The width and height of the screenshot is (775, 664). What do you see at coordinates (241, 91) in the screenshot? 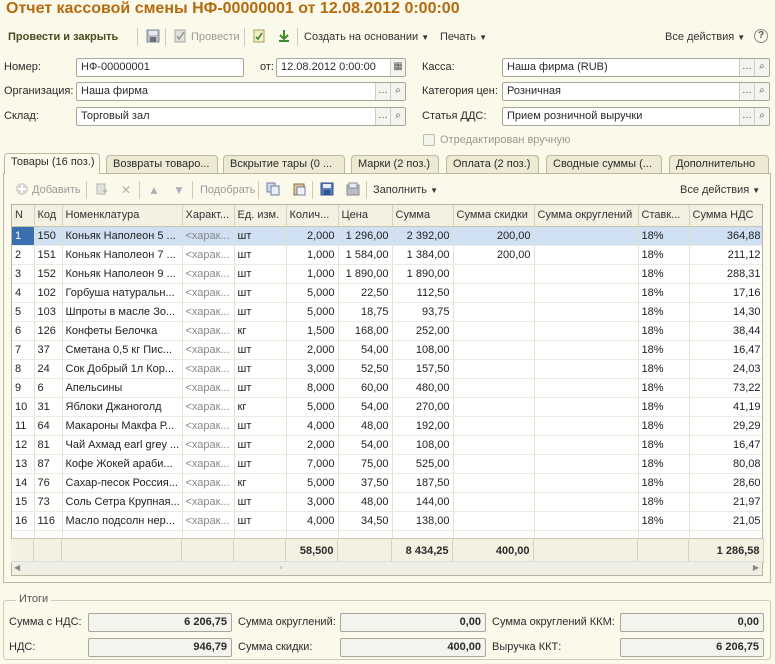
I see `organization-field: Наша фирма … ⌕` at bounding box center [241, 91].